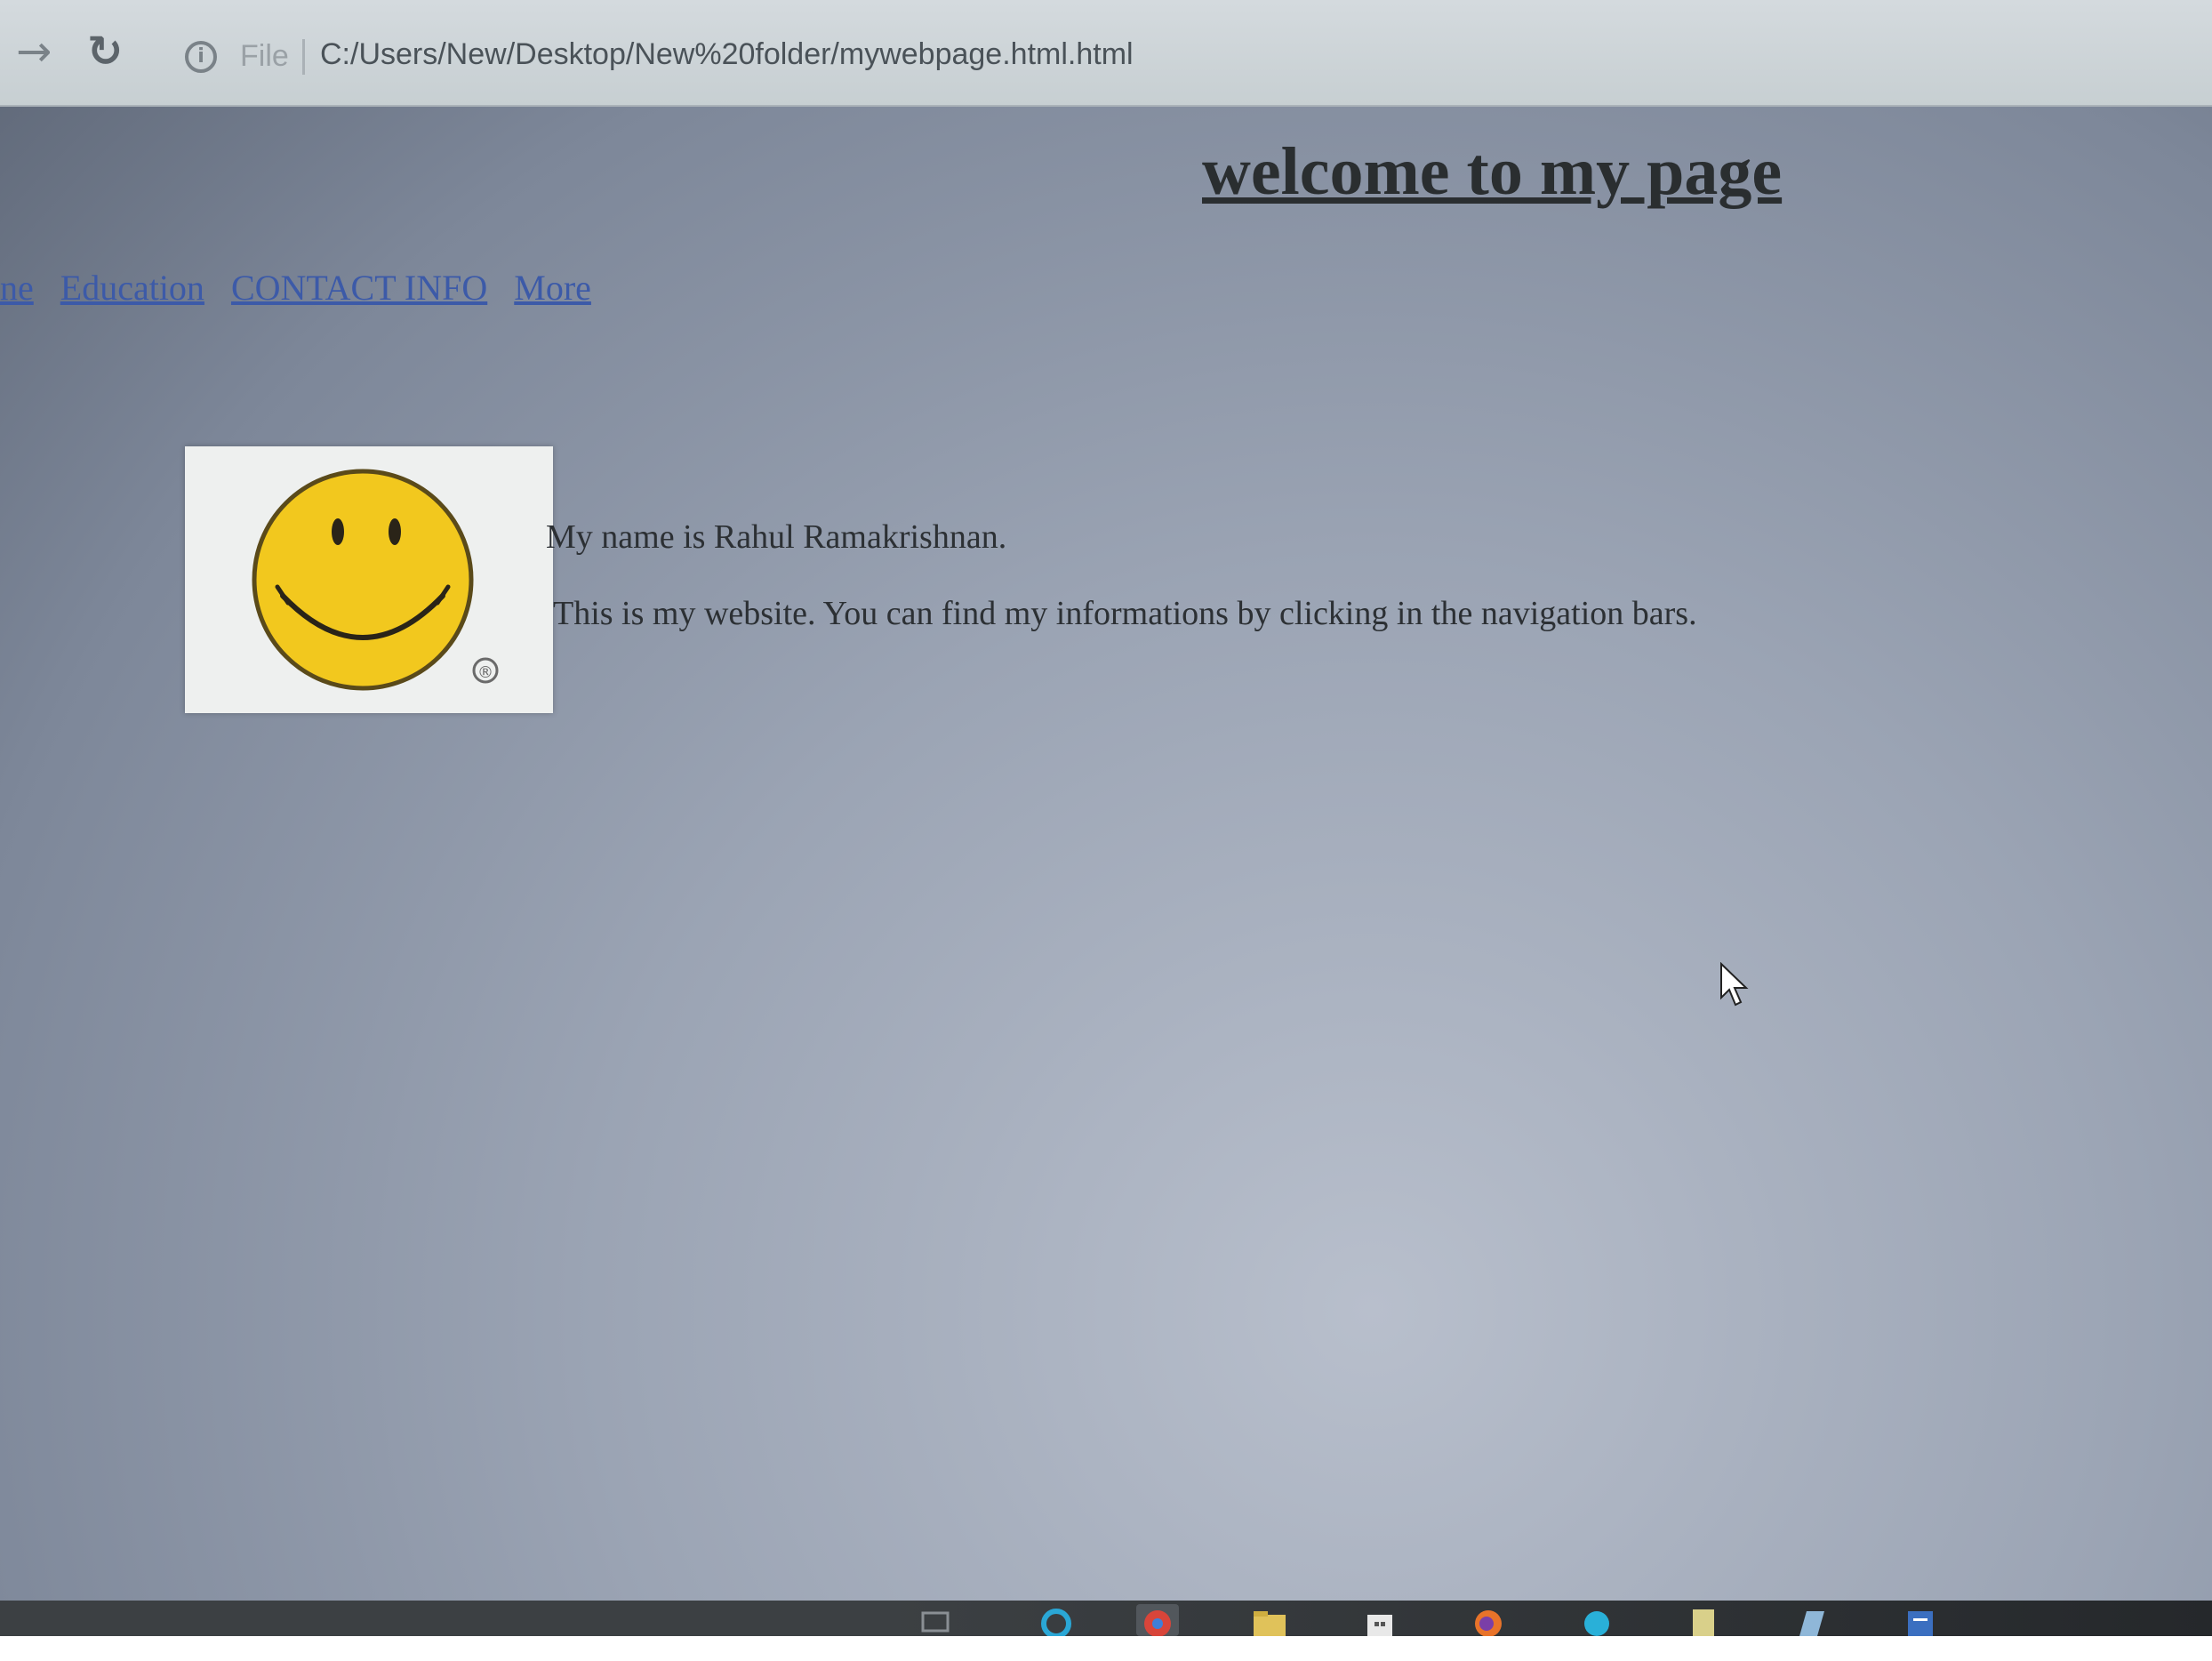 This screenshot has height=1661, width=2212. I want to click on nav-link-more: More, so click(552, 288).